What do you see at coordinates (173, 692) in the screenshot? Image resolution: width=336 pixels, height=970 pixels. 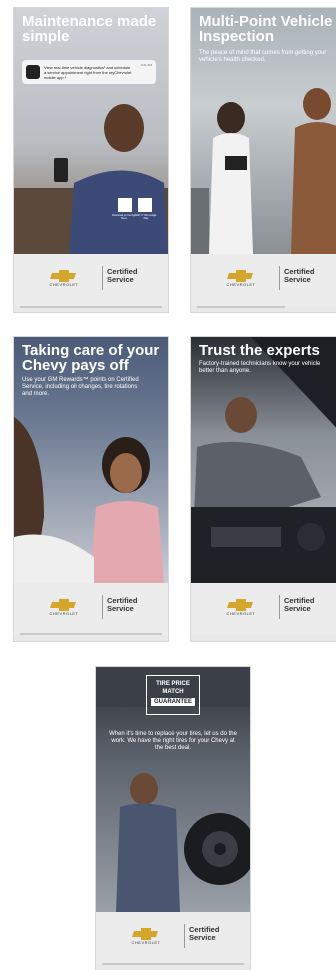 I see `badge-line-2: MATCH` at bounding box center [173, 692].